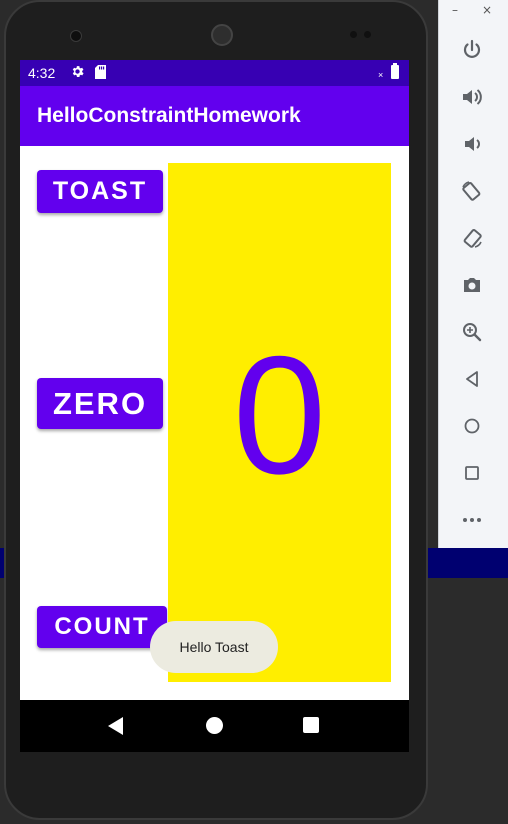  What do you see at coordinates (169, 115) in the screenshot?
I see `app-title: HelloConstraintHomework` at bounding box center [169, 115].